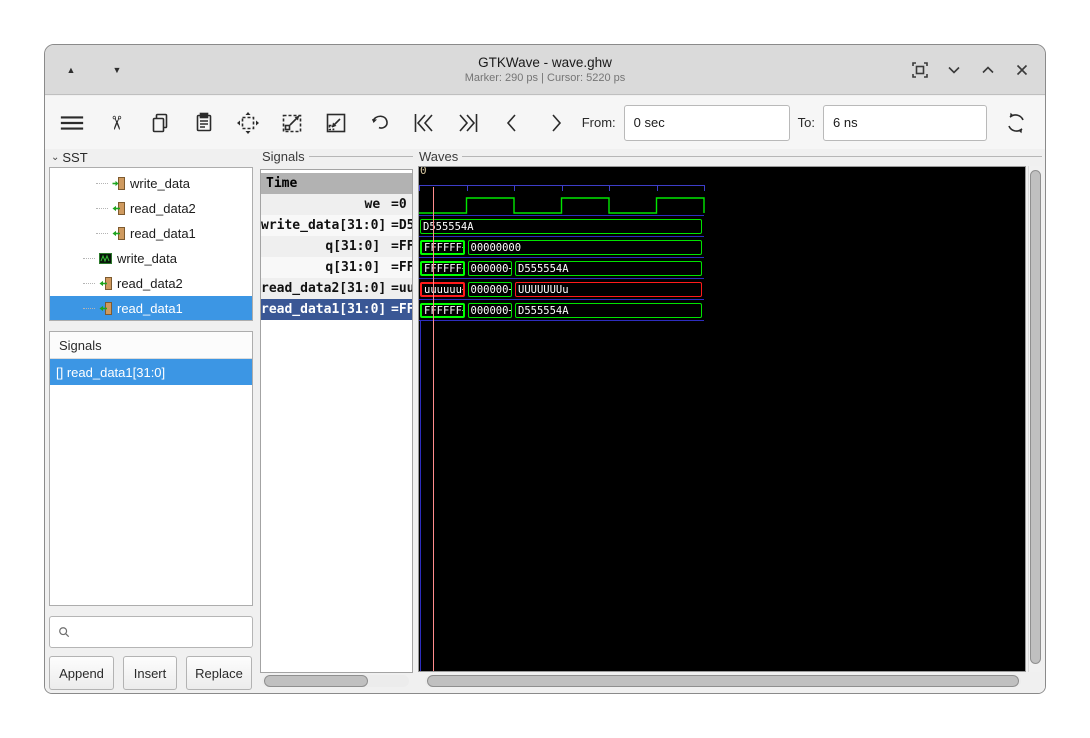 The width and height of the screenshot is (1090, 738). Describe the element at coordinates (468, 123) in the screenshot. I see `go-to-end-icon` at that location.